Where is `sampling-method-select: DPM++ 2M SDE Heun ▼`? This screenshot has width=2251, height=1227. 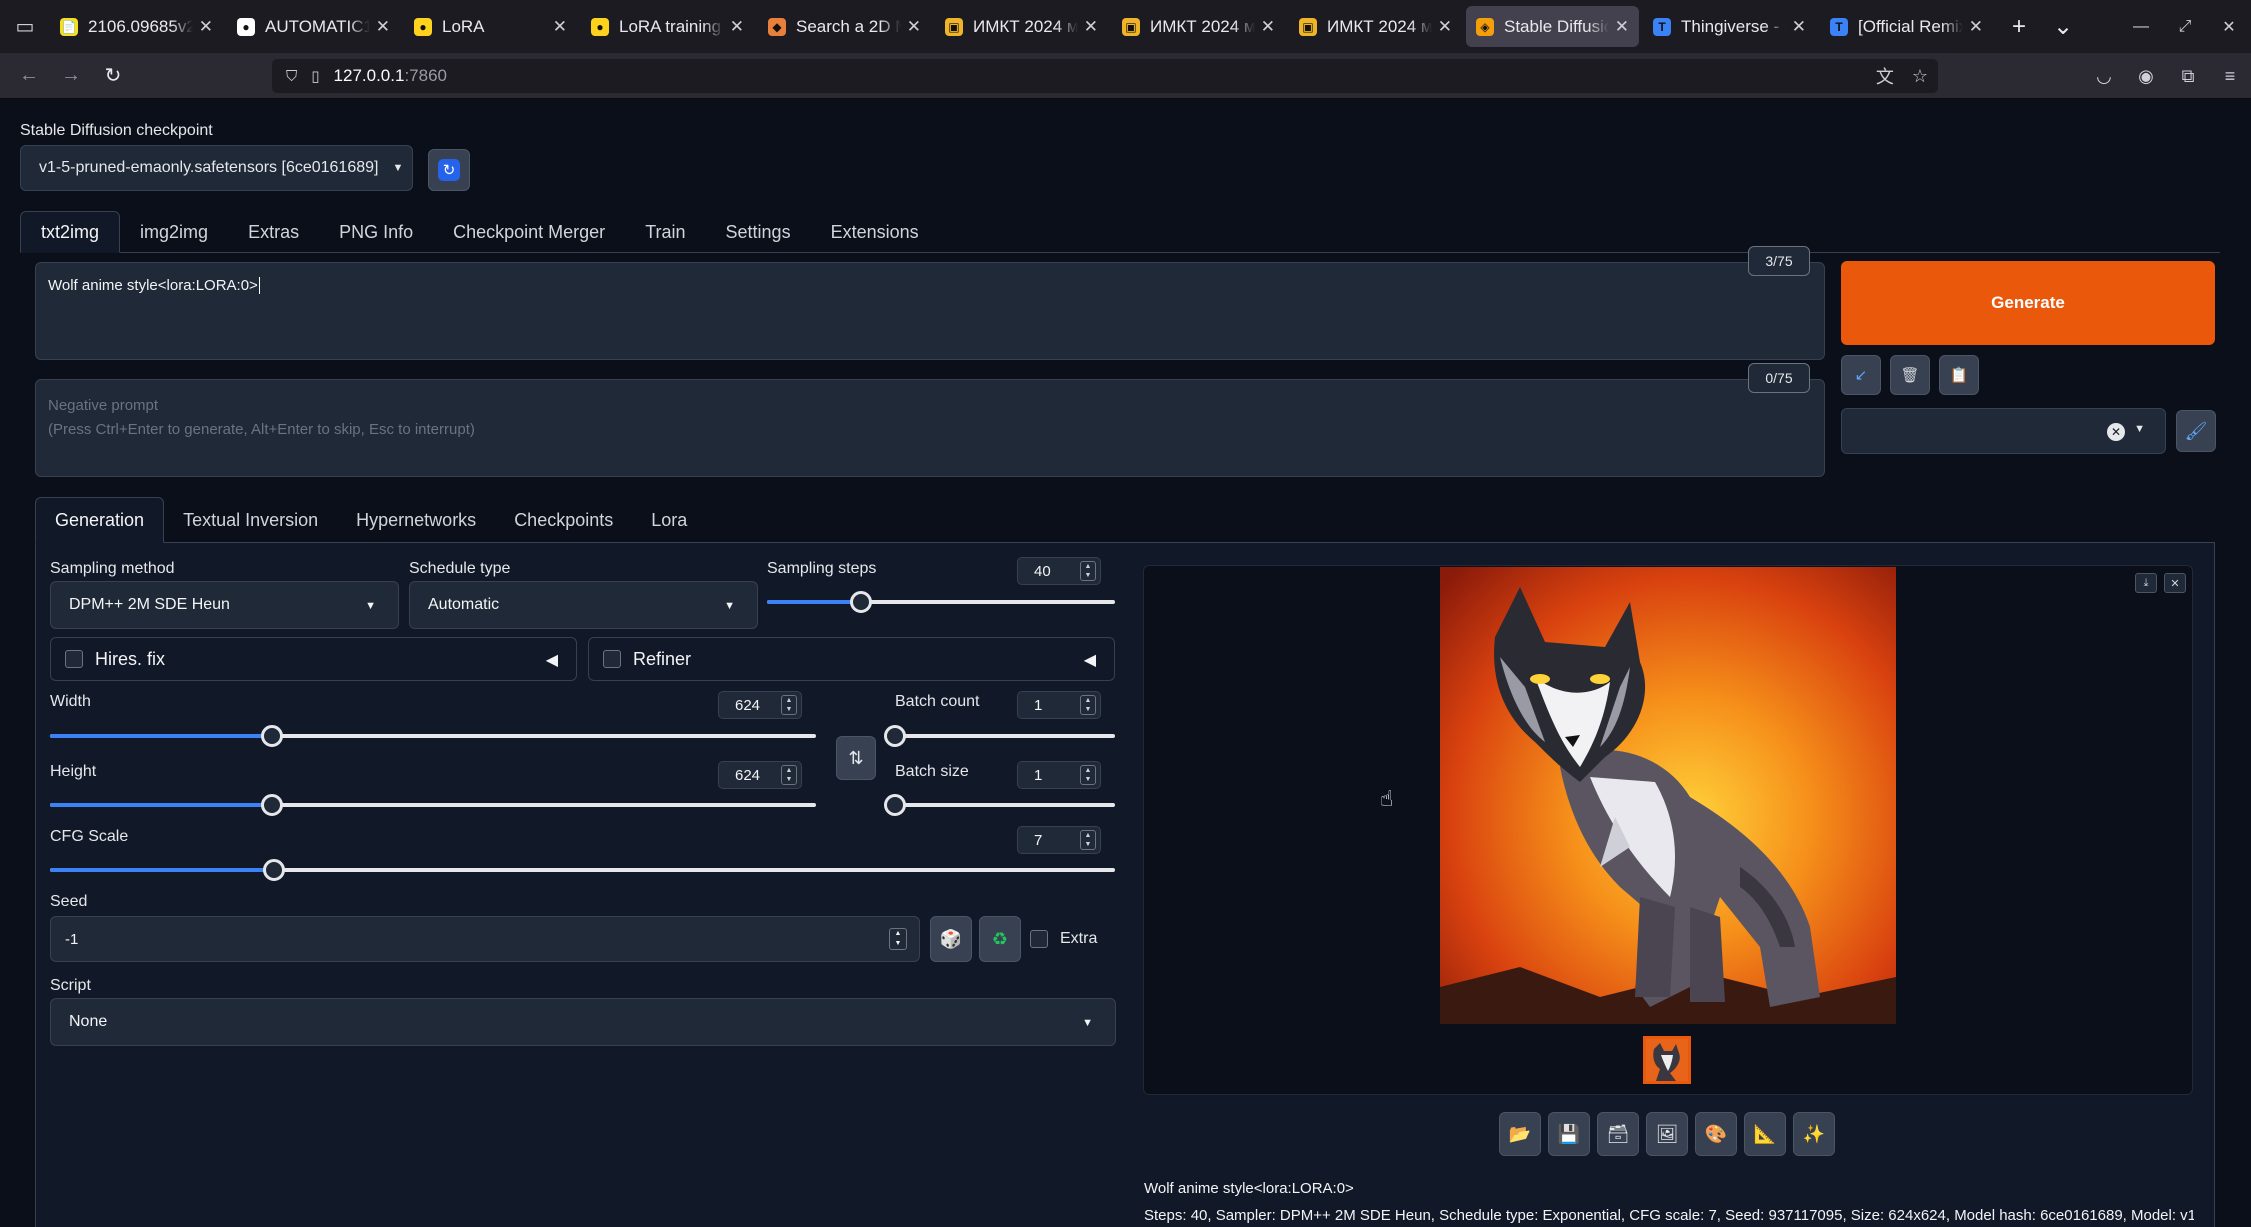 sampling-method-select: DPM++ 2M SDE Heun ▼ is located at coordinates (224, 605).